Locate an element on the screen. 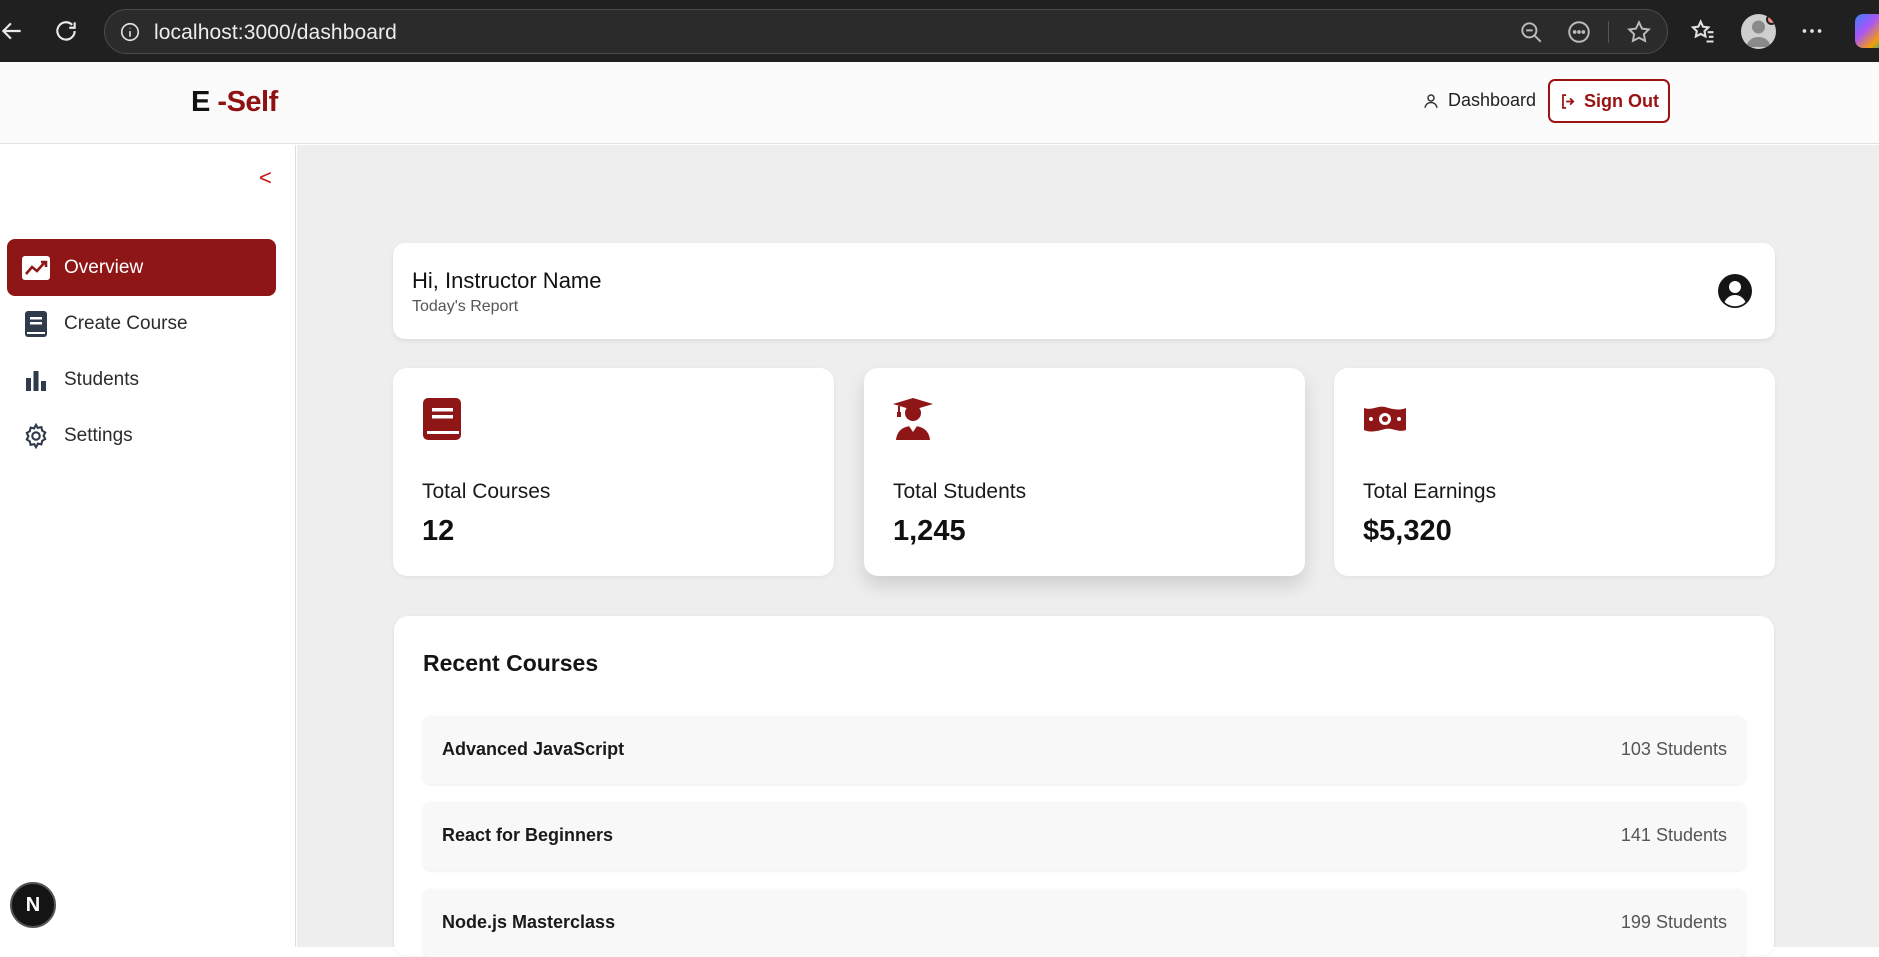 Image resolution: width=1879 pixels, height=957 pixels. sidebar-item-label: Students is located at coordinates (101, 379).